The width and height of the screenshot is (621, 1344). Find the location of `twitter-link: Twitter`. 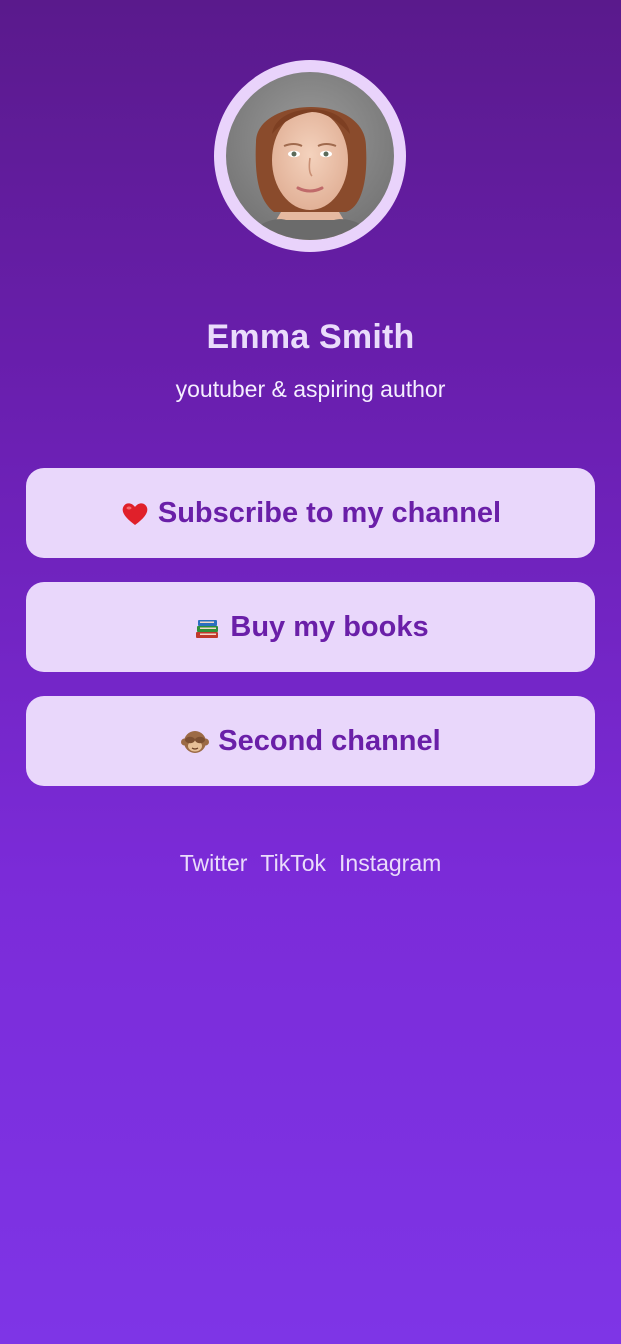

twitter-link: Twitter is located at coordinates (214, 863).